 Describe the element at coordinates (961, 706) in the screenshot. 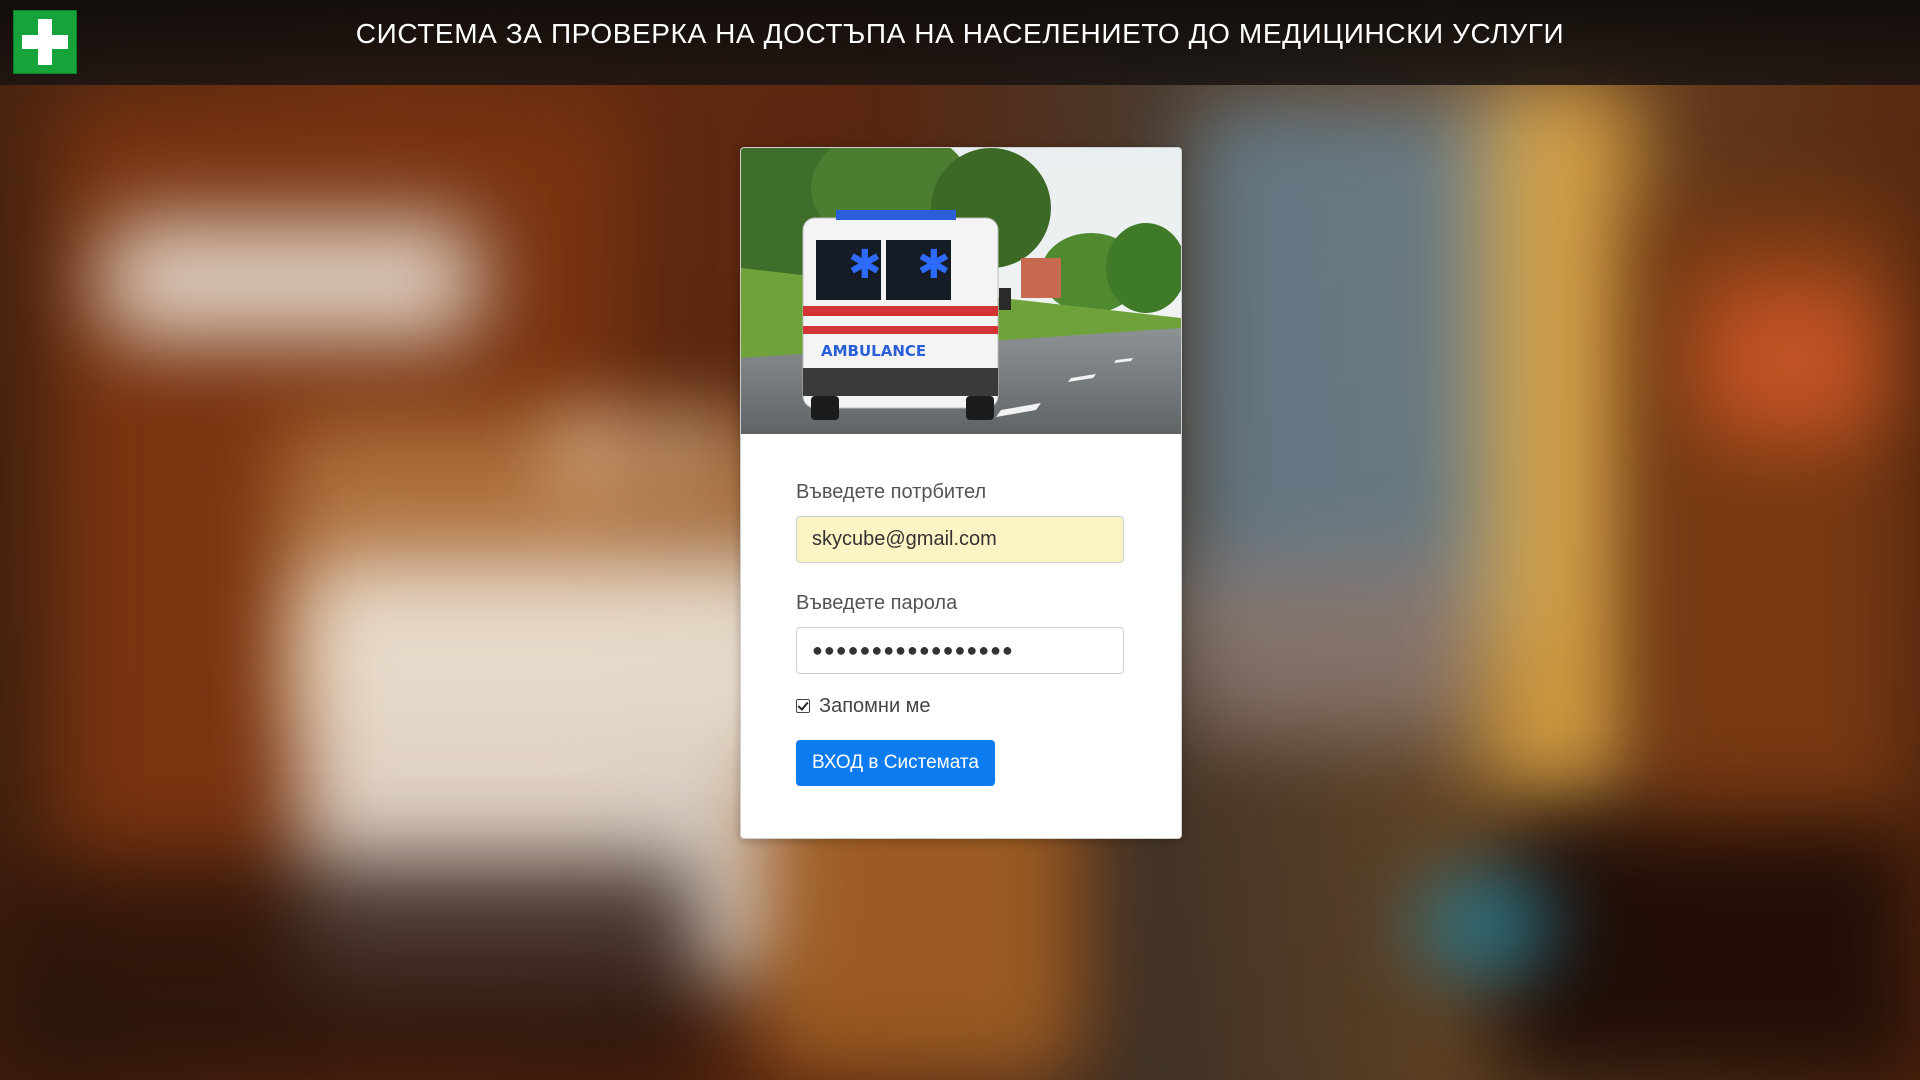

I see `remember-me-row: Запомни ме` at that location.